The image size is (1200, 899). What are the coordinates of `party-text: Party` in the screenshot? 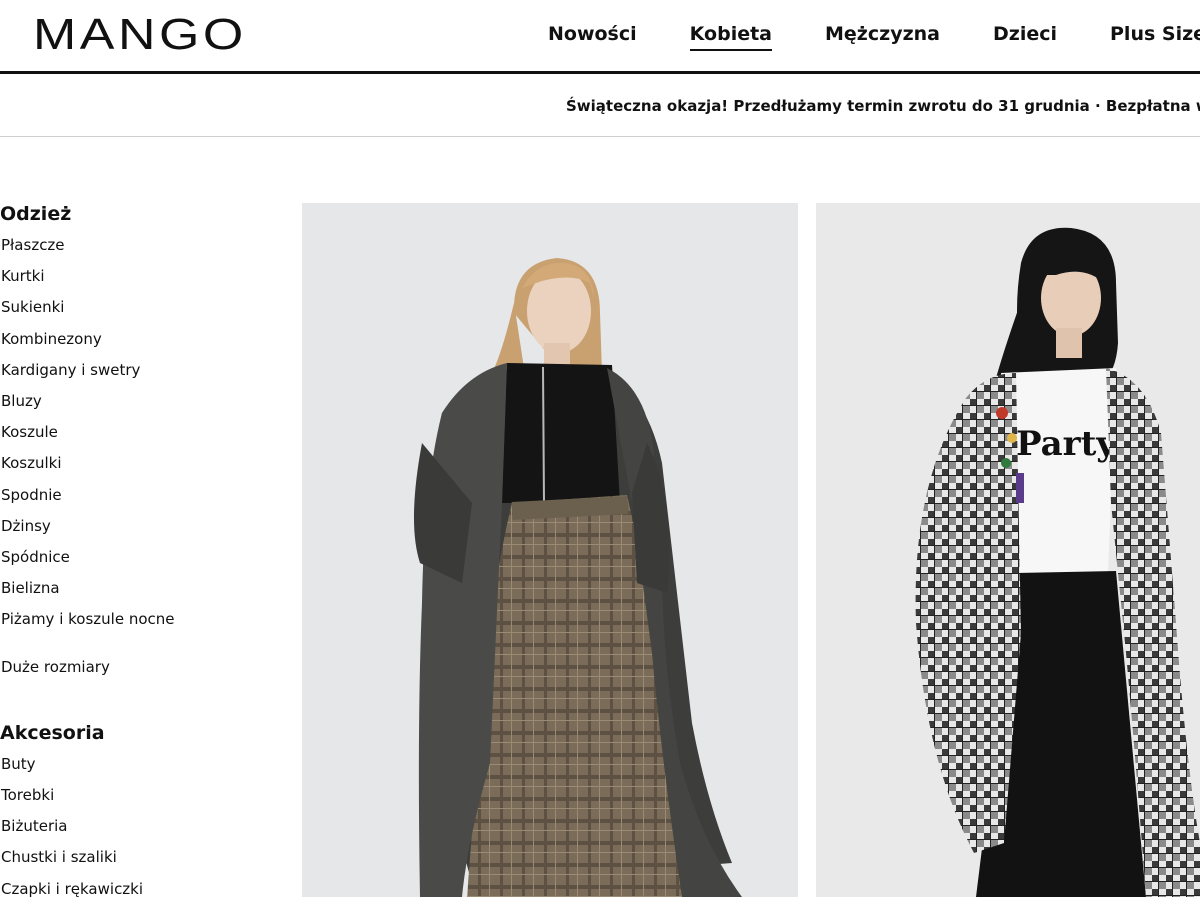 It's located at (1066, 444).